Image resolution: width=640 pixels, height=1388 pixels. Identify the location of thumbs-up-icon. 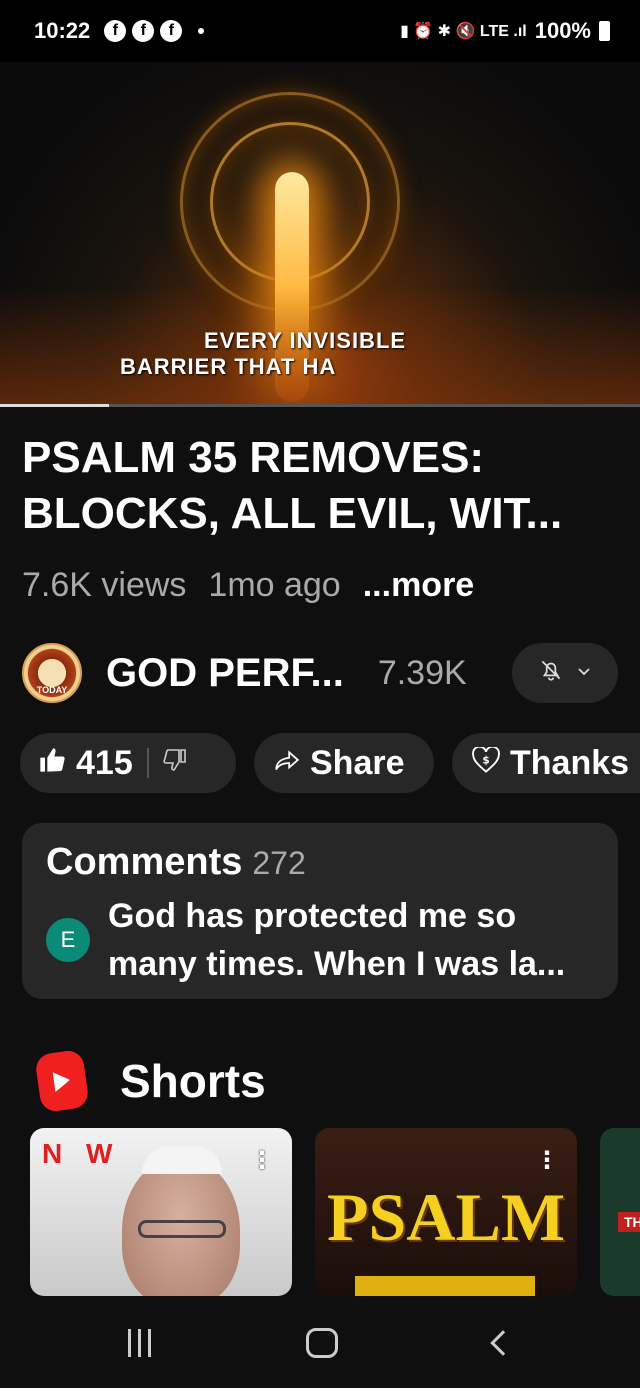
(52, 763).